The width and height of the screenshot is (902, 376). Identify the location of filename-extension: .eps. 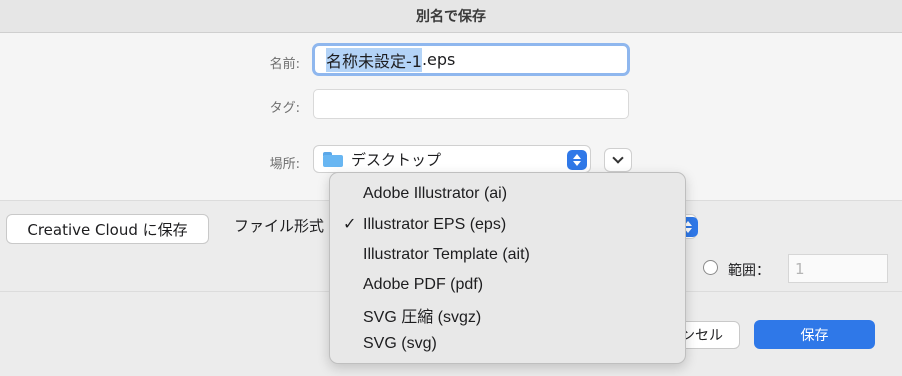
(438, 59).